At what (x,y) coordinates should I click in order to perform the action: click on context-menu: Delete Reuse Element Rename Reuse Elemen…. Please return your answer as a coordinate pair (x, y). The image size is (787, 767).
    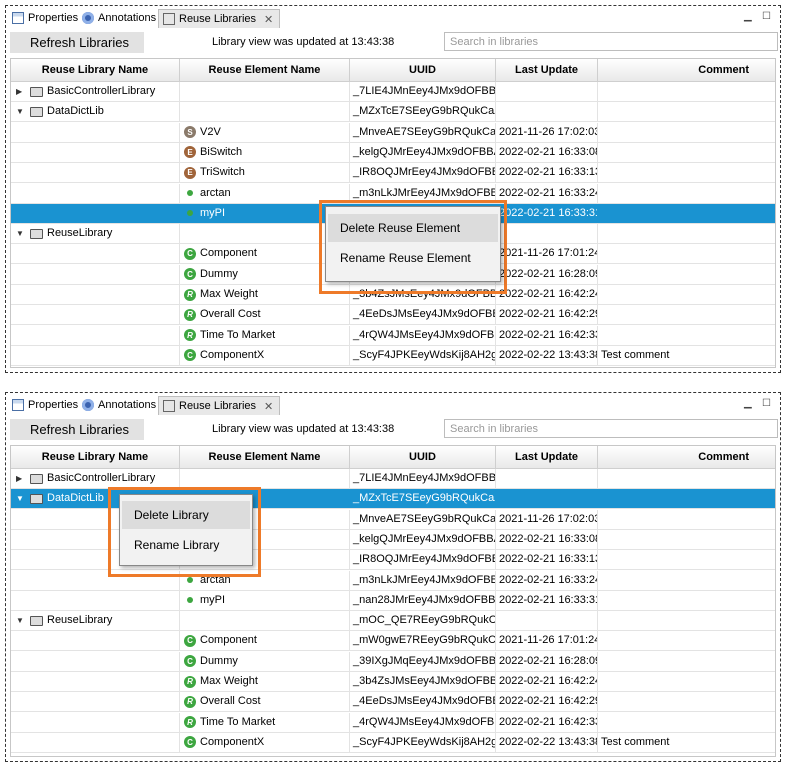
    Looking at the image, I should click on (413, 244).